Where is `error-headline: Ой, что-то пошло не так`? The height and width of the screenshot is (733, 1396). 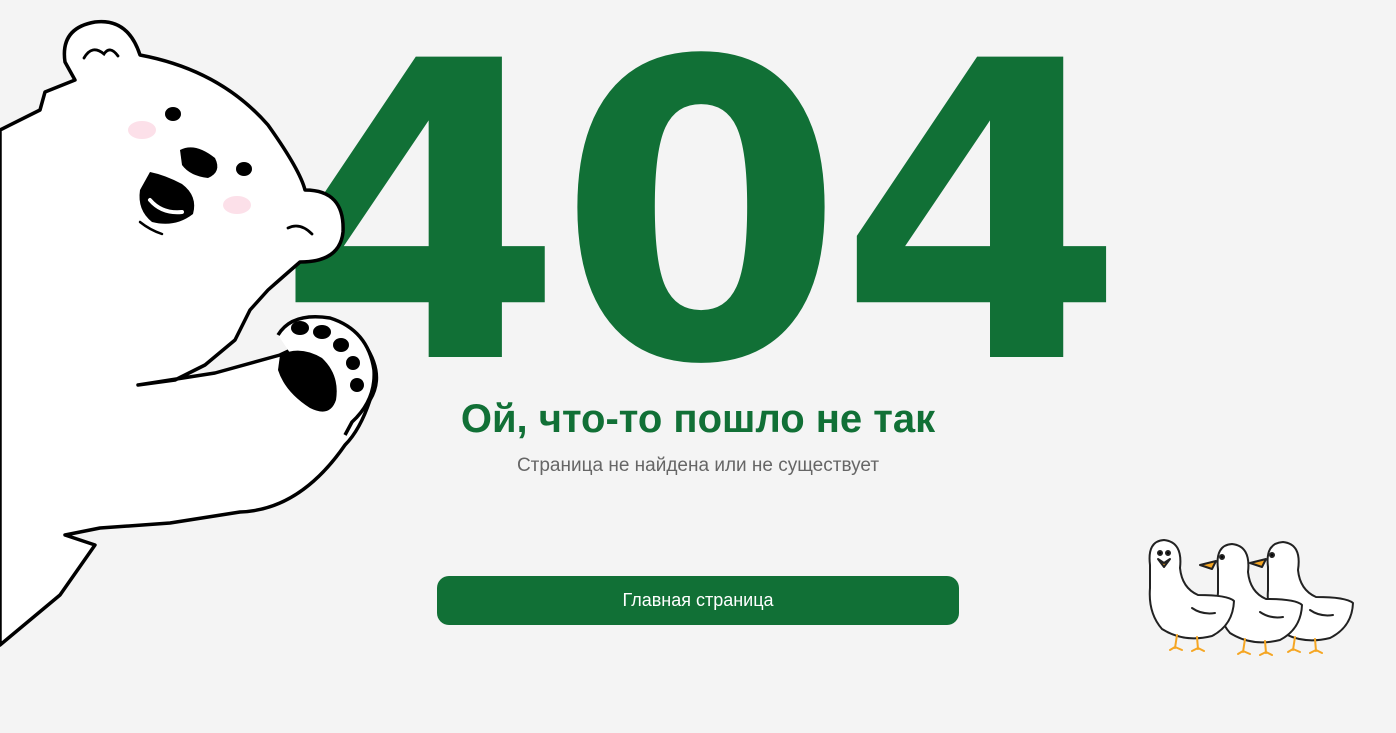 error-headline: Ой, что-то пошло не так is located at coordinates (698, 419).